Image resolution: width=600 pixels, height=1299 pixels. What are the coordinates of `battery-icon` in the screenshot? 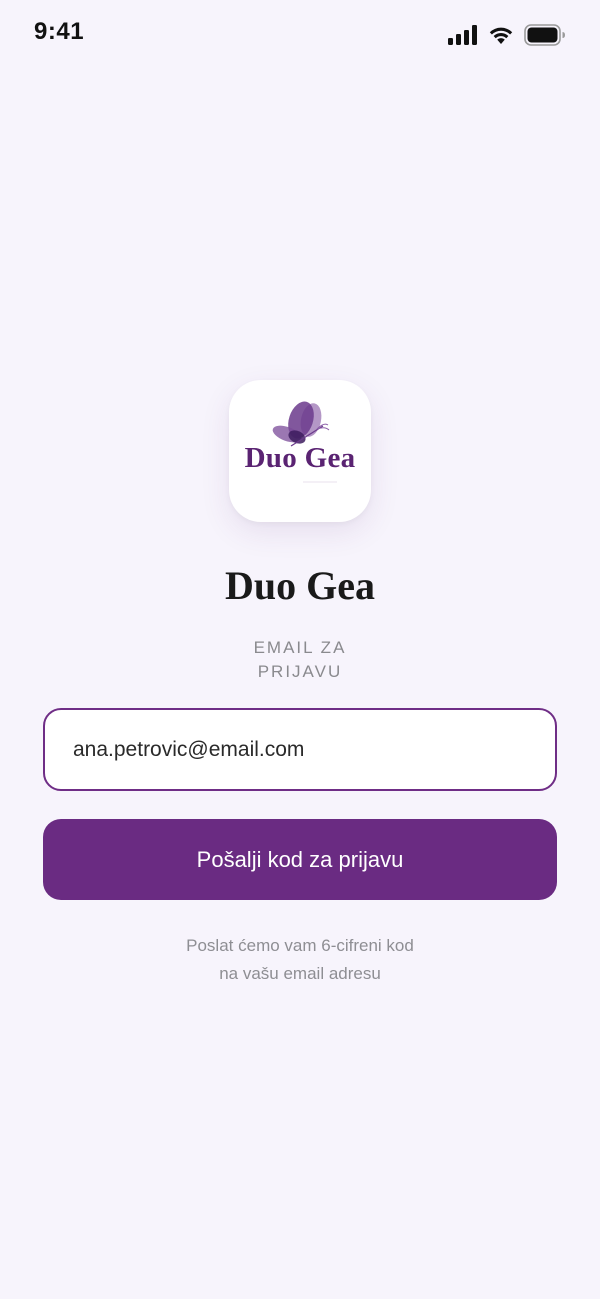 It's located at (544, 35).